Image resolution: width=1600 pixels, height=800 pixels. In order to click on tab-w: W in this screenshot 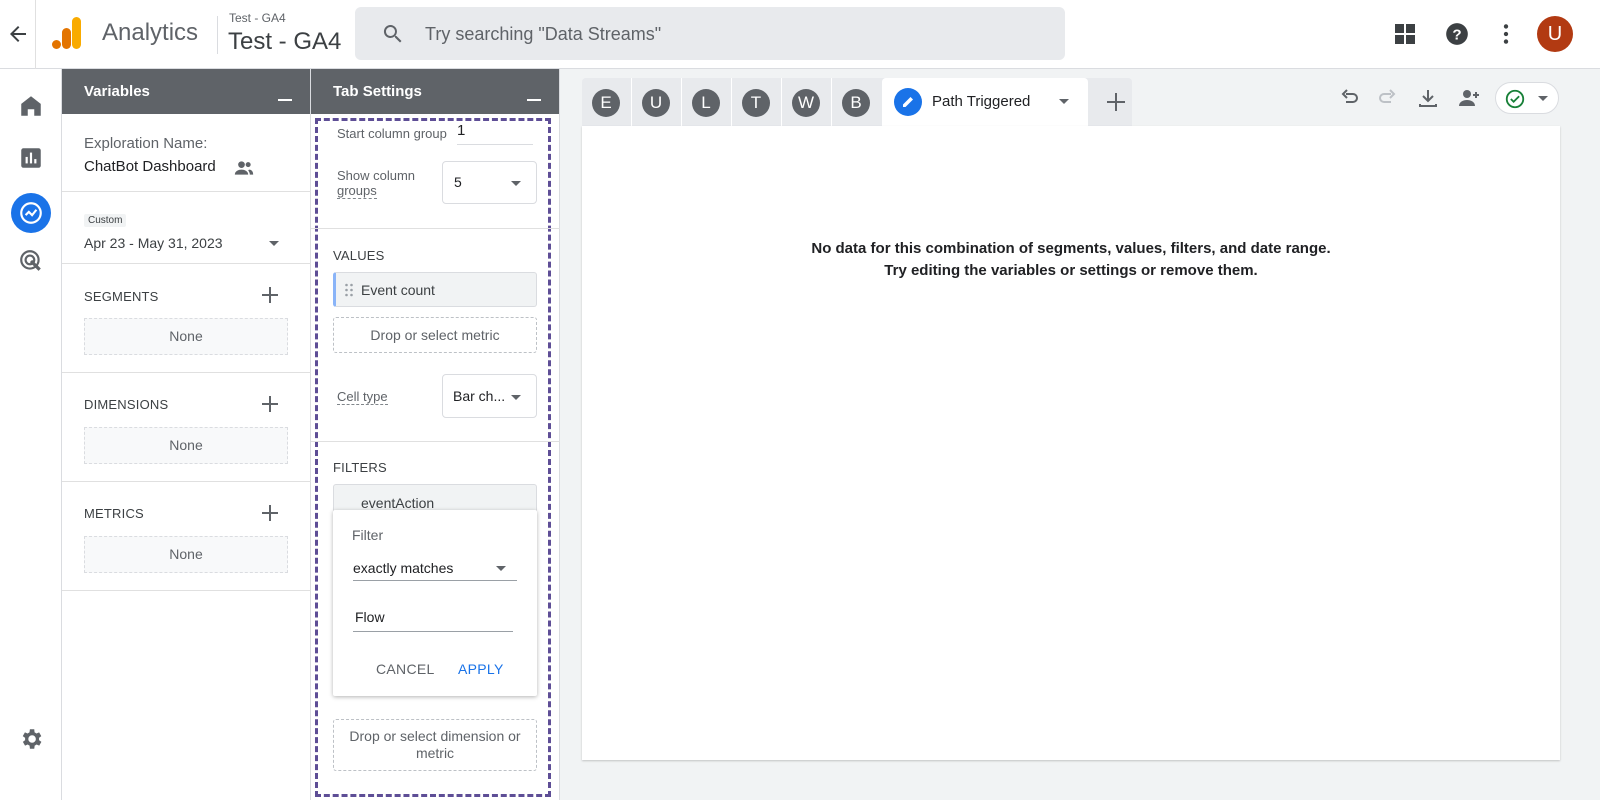, I will do `click(806, 103)`.